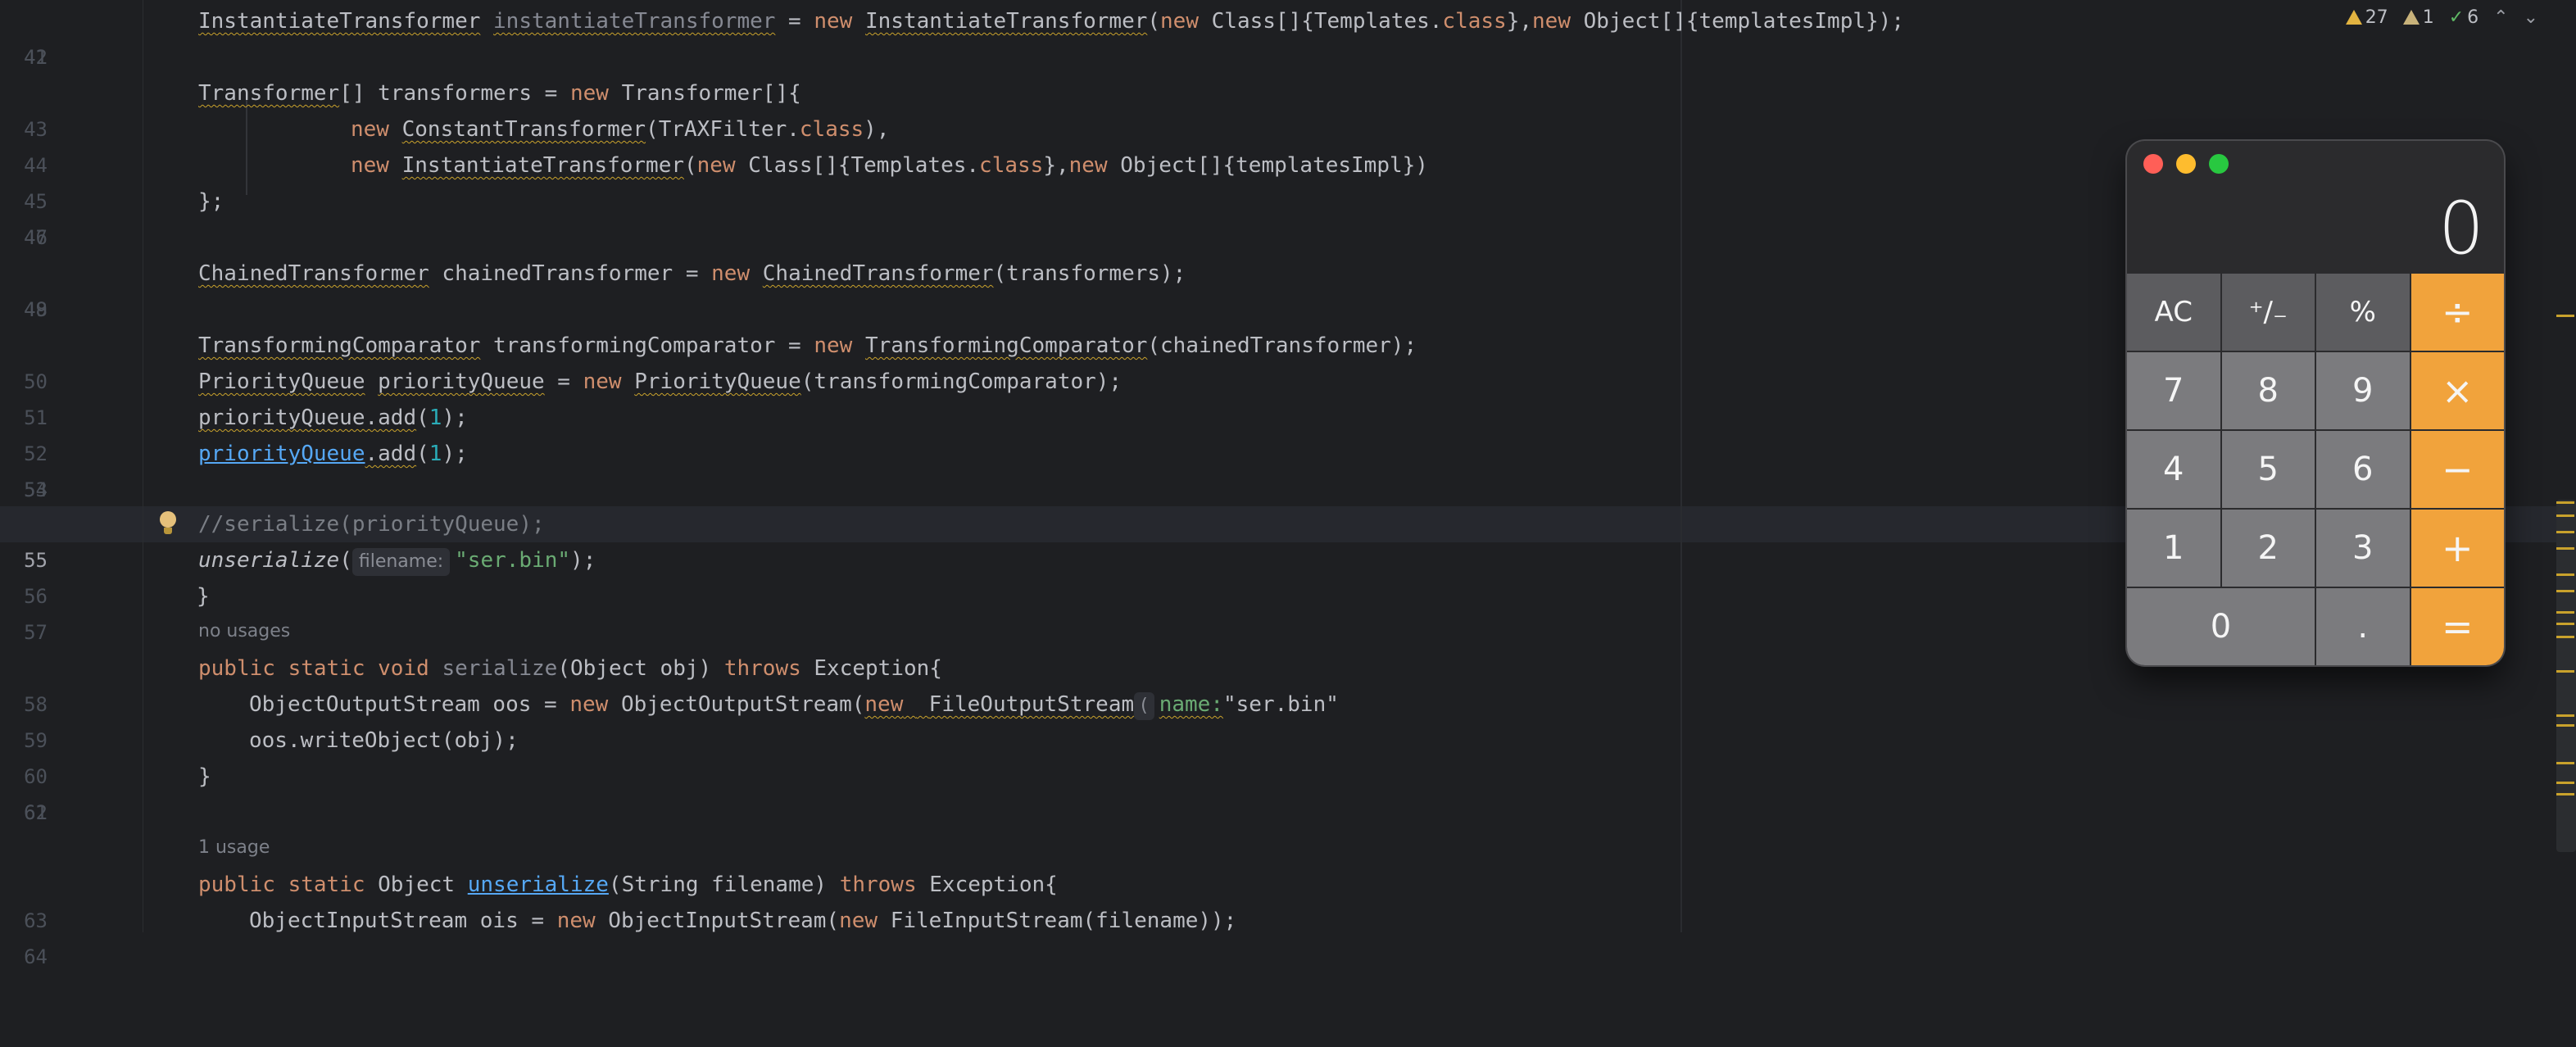 The image size is (2576, 1047). I want to click on variable-ref: priorityQueue, so click(462, 381).